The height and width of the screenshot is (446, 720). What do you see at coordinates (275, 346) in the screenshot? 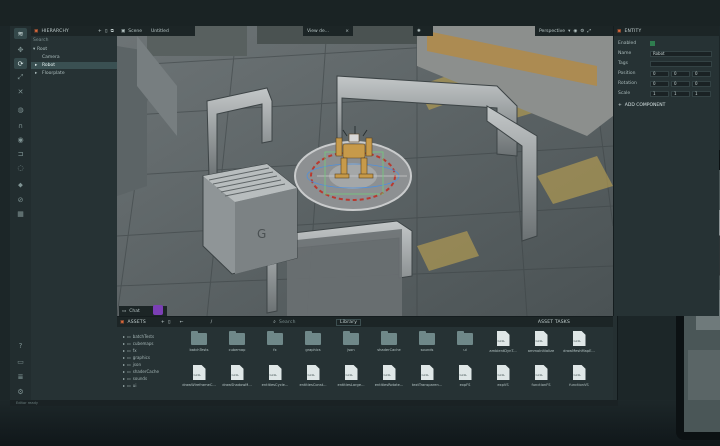
I see `asset-folder: fx` at bounding box center [275, 346].